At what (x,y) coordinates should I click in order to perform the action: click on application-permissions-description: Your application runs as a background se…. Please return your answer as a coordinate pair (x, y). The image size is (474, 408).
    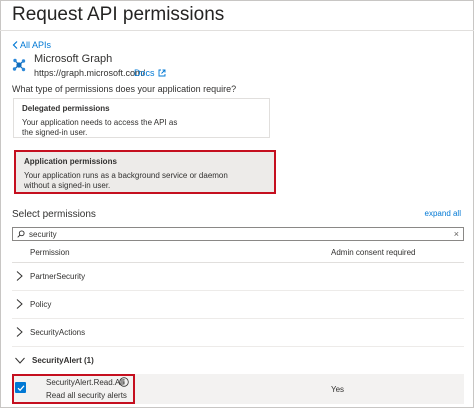
    Looking at the image, I should click on (126, 180).